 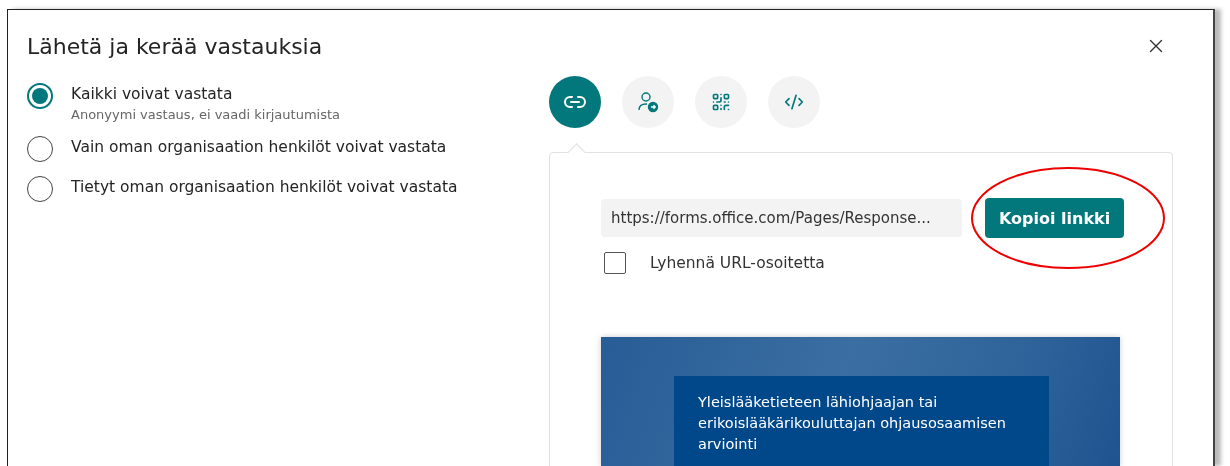 I want to click on person-arrow-icon, so click(x=648, y=102).